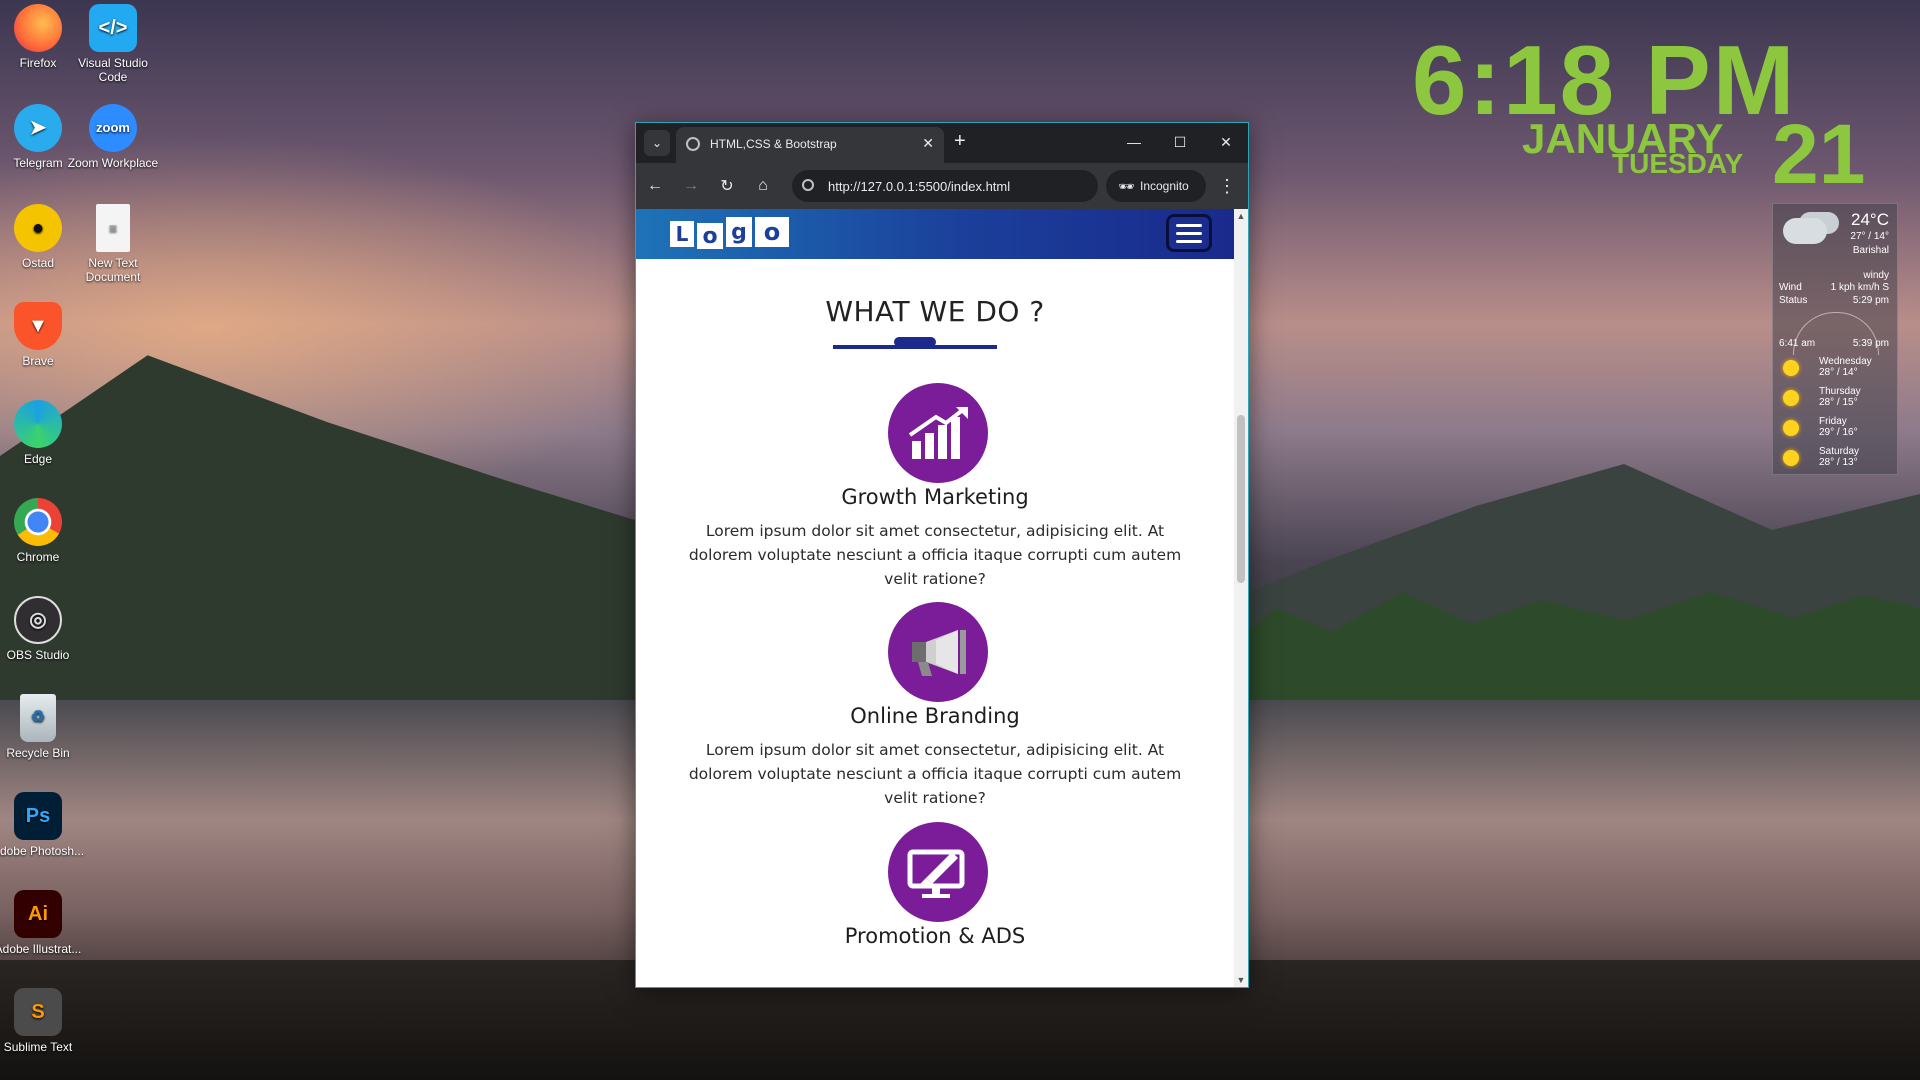  I want to click on site-navbar: L o g o, so click(935, 234).